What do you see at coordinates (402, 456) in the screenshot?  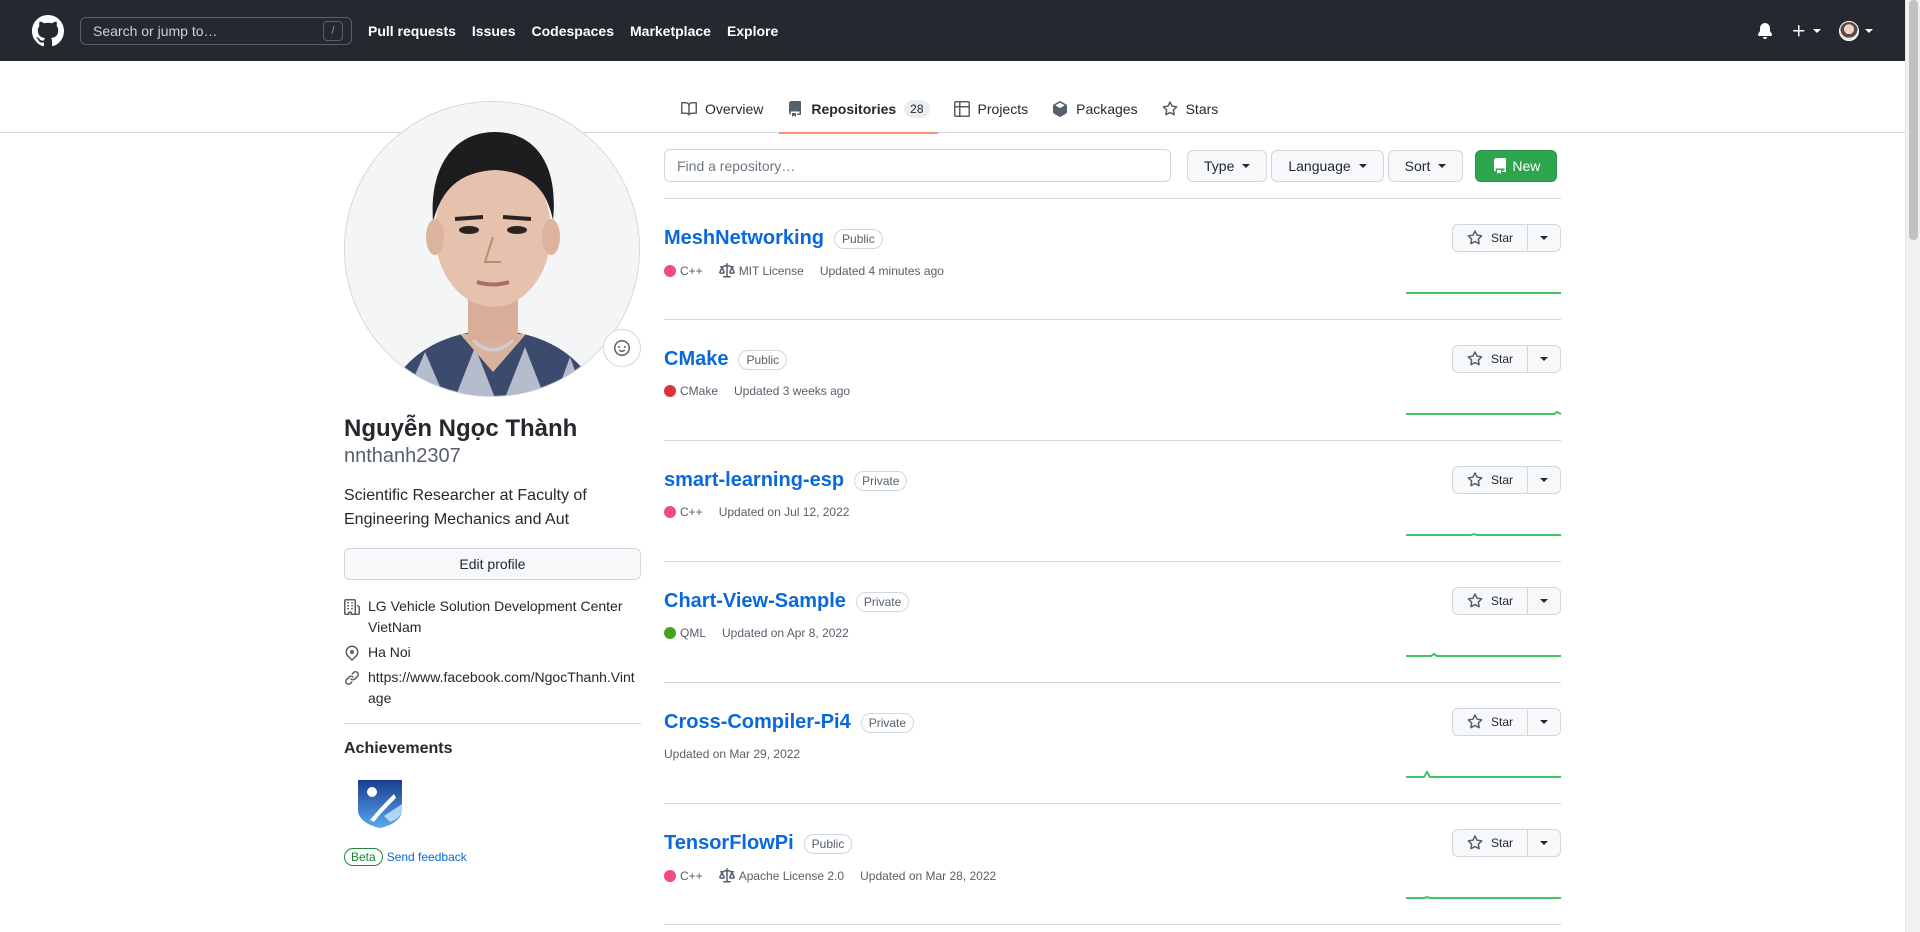 I see `profile-username: nnthanh2307` at bounding box center [402, 456].